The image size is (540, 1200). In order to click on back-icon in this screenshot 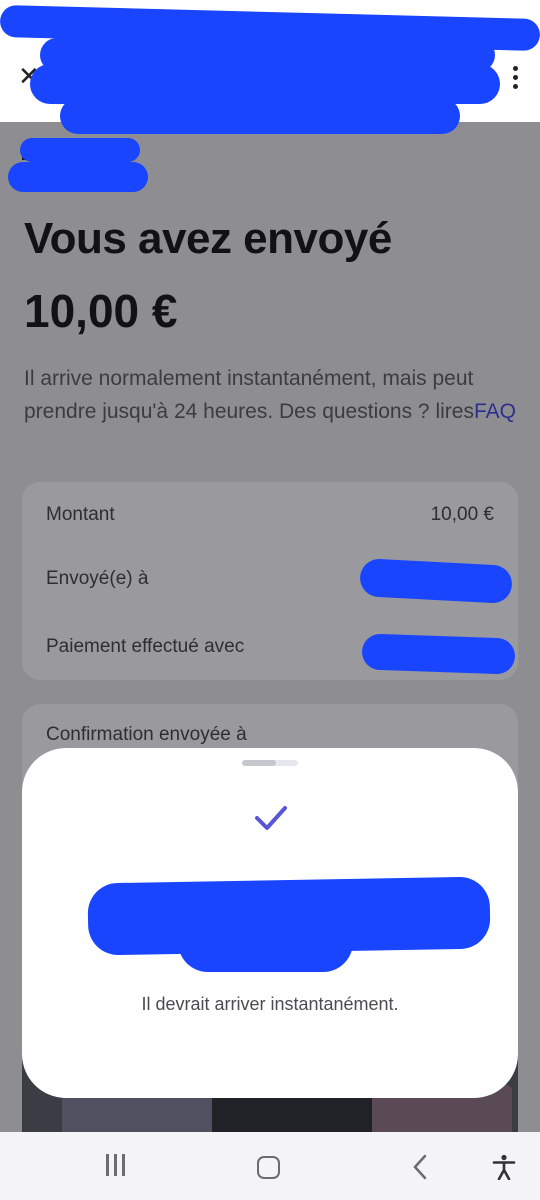, I will do `click(421, 1167)`.